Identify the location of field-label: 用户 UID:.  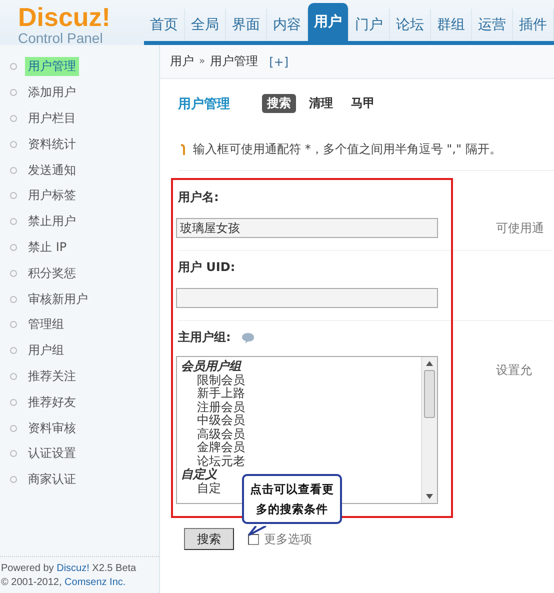
(207, 267).